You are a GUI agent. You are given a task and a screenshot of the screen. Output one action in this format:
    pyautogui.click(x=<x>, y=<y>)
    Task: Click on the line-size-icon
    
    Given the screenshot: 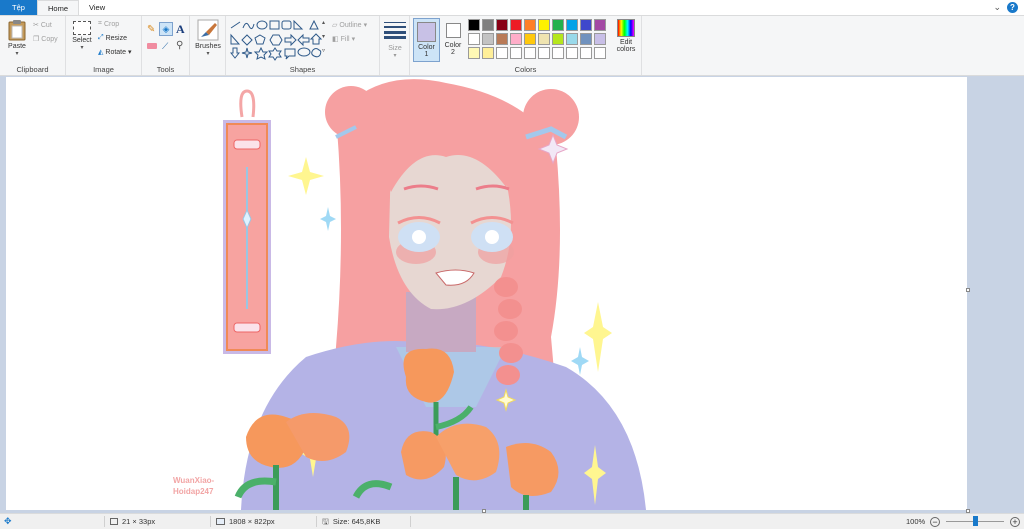 What is the action you would take?
    pyautogui.click(x=395, y=30)
    